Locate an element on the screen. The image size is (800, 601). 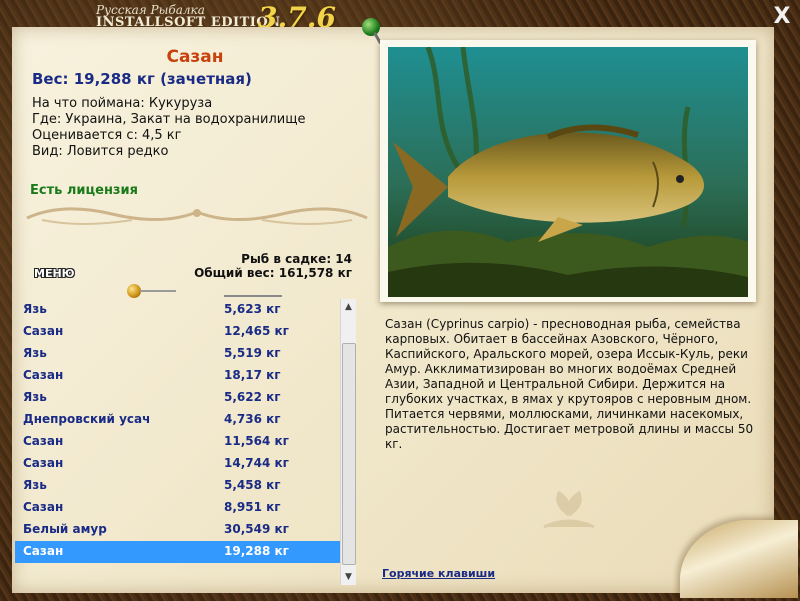
scroll-up-icon: ▲ is located at coordinates (348, 307).